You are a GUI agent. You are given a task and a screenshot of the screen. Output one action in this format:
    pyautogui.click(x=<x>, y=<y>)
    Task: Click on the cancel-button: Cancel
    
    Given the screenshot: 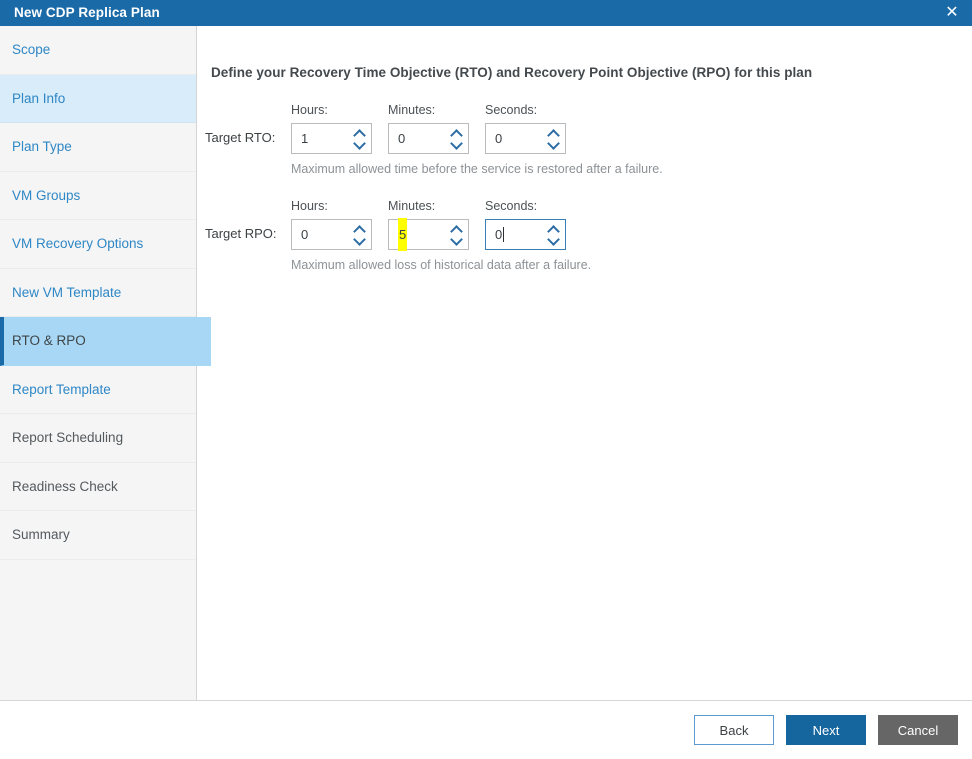 What is the action you would take?
    pyautogui.click(x=918, y=730)
    